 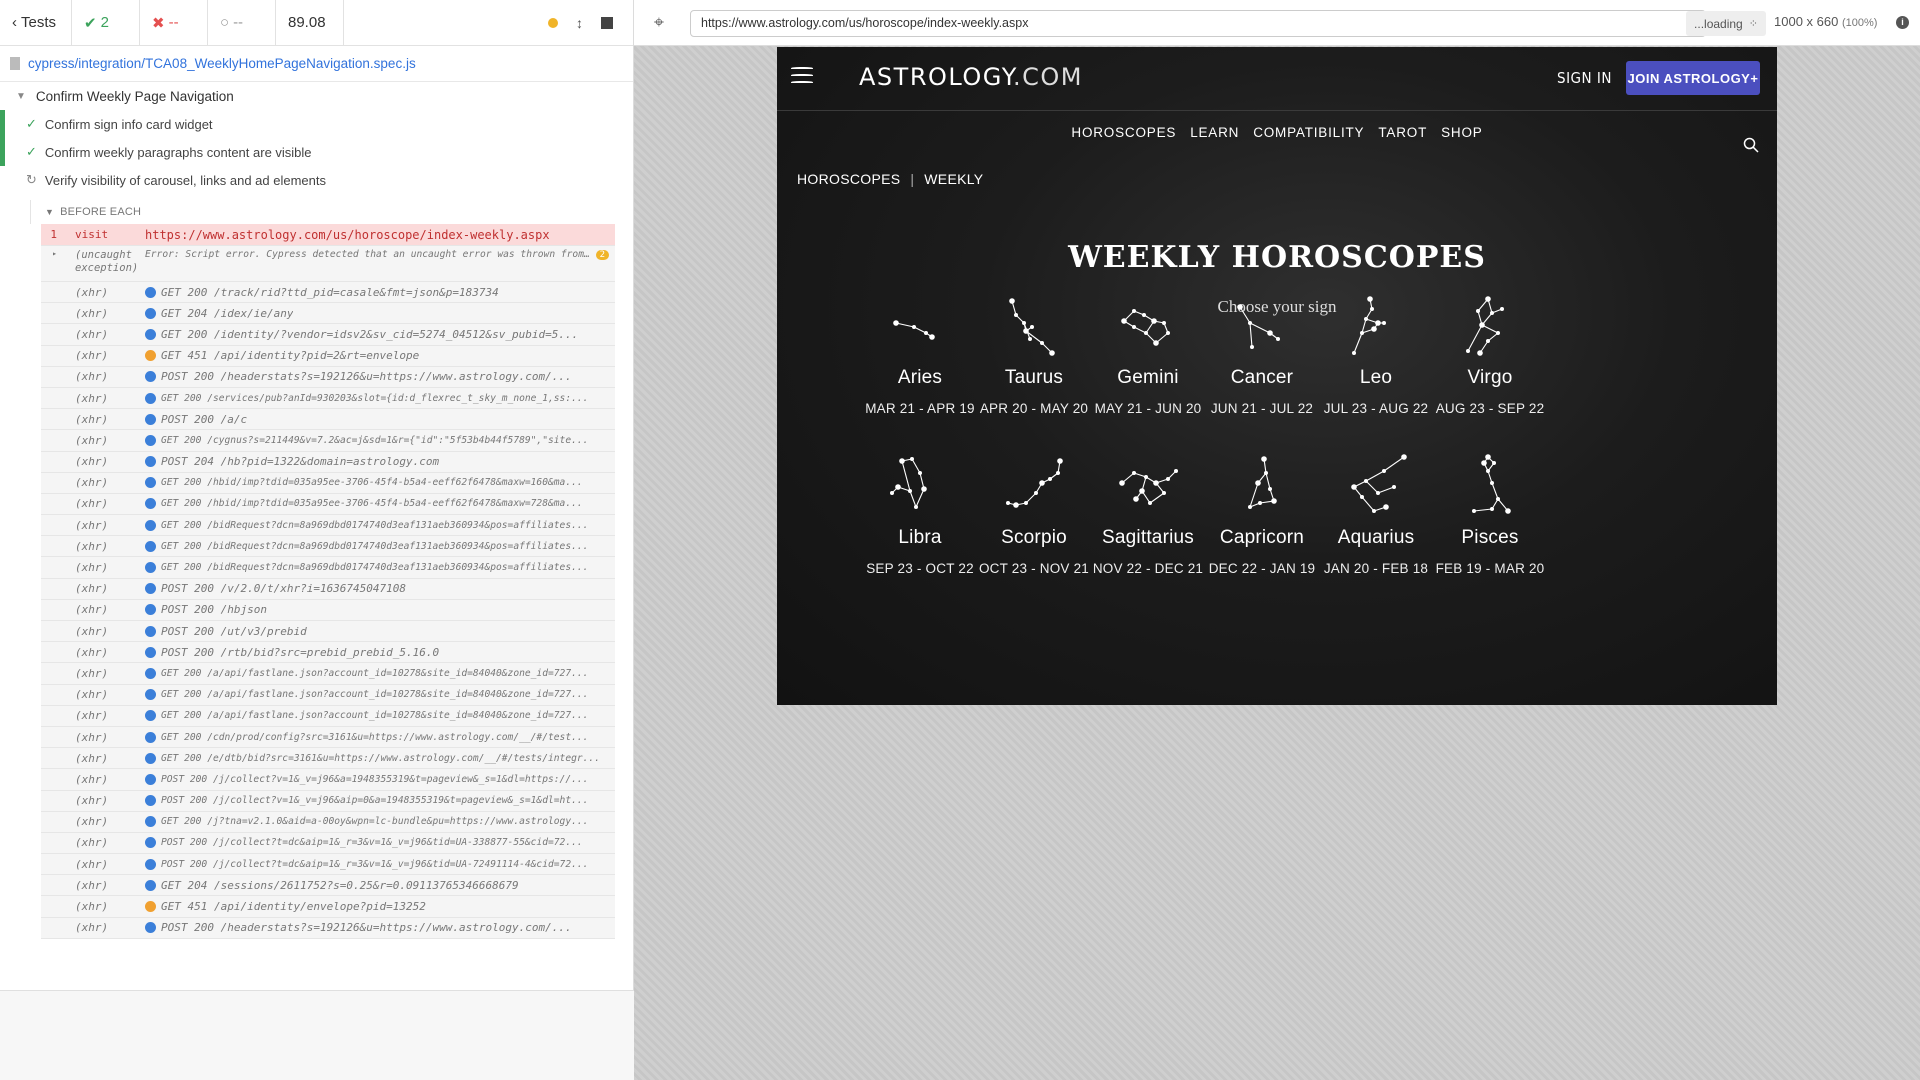 What do you see at coordinates (659, 22) in the screenshot?
I see `selector-playground-icon: ⌖` at bounding box center [659, 22].